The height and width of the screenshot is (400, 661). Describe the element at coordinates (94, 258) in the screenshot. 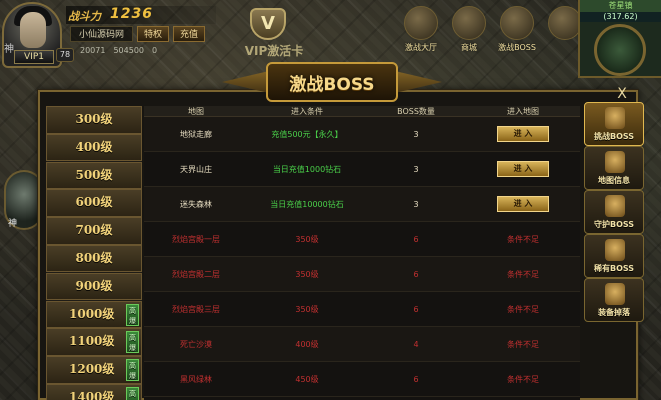

I see `level-tab-800: 800级` at that location.